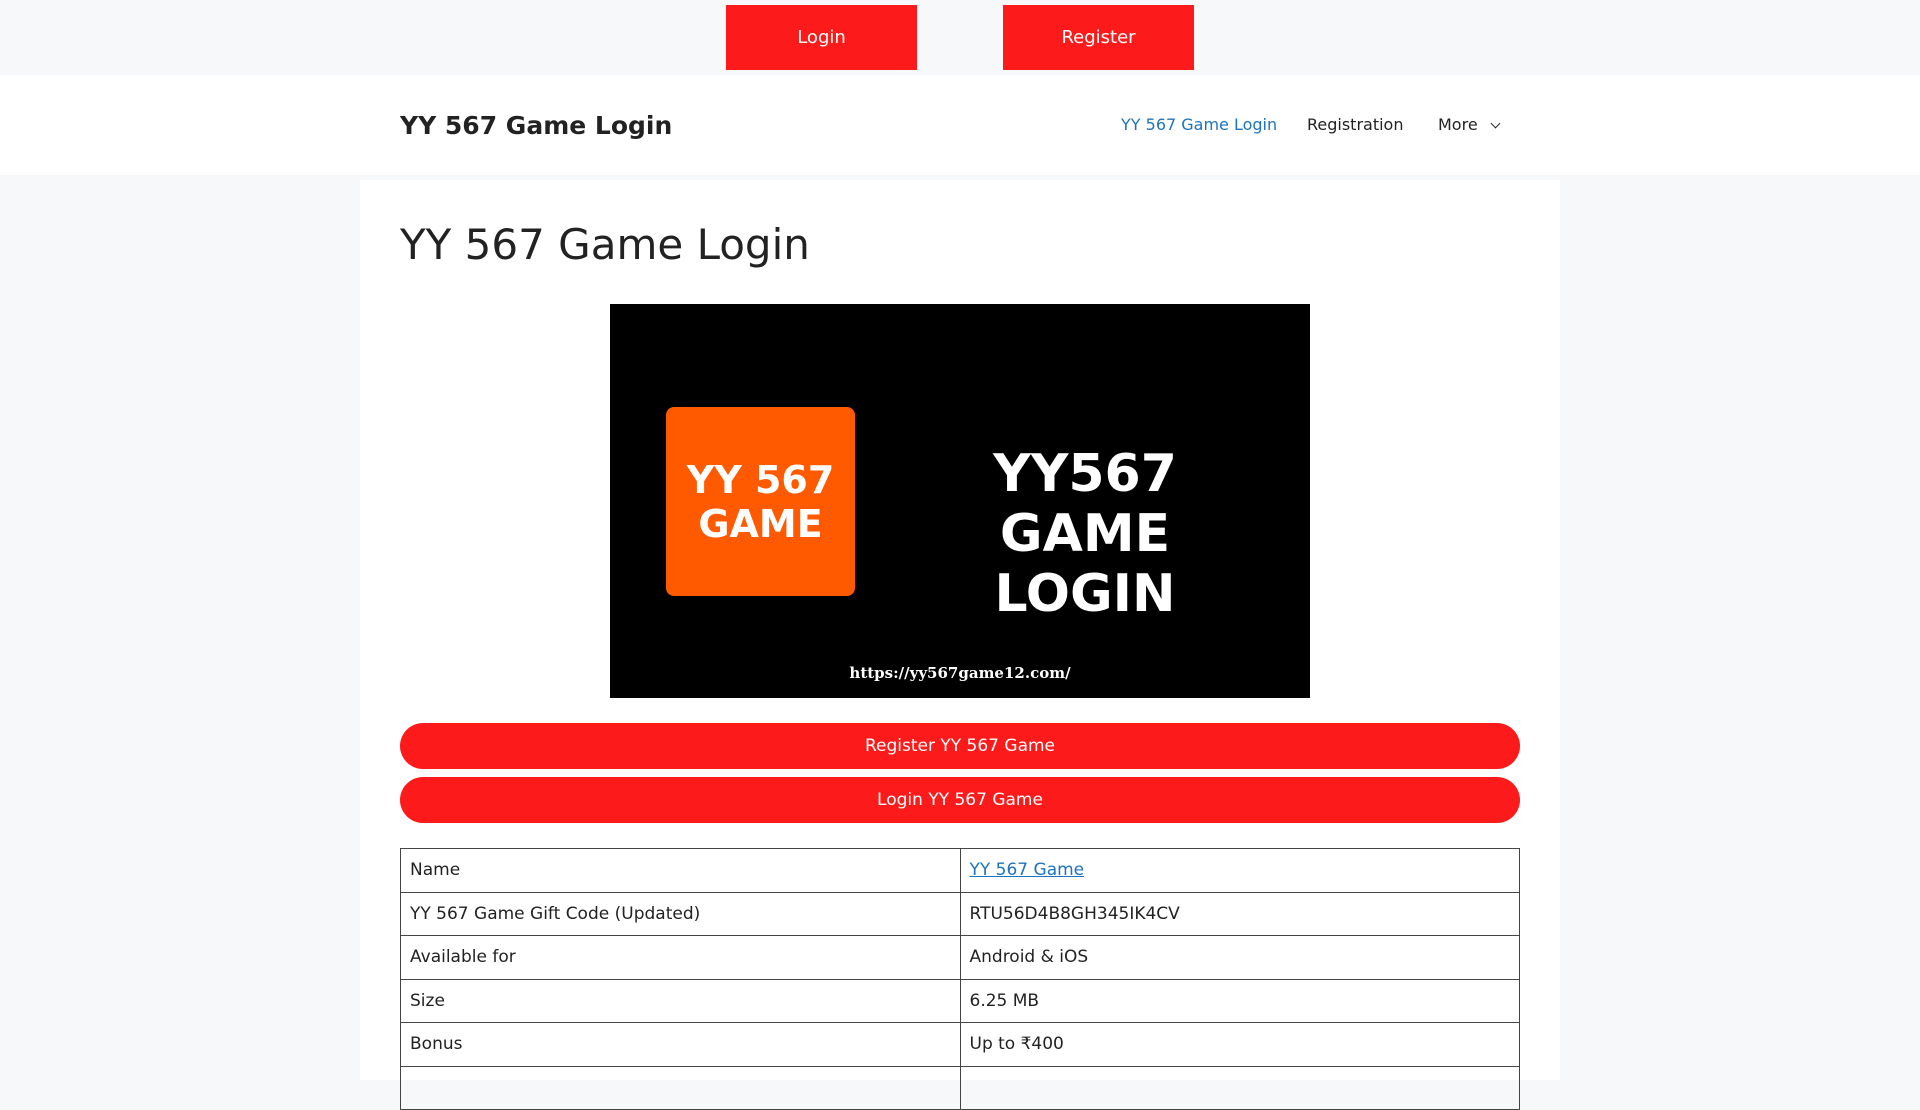 This screenshot has height=1110, width=1920. What do you see at coordinates (1027, 870) in the screenshot?
I see `game-name-link: YY 567 Game` at bounding box center [1027, 870].